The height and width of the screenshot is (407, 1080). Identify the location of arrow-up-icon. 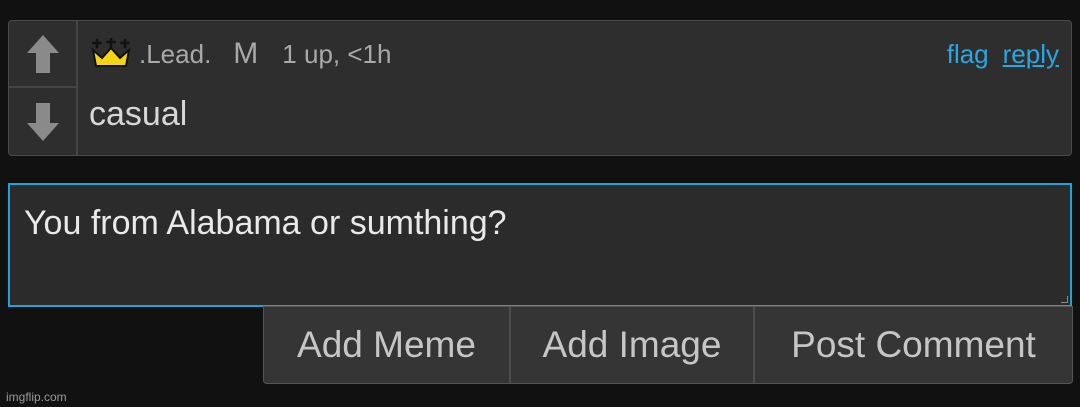
(42, 53).